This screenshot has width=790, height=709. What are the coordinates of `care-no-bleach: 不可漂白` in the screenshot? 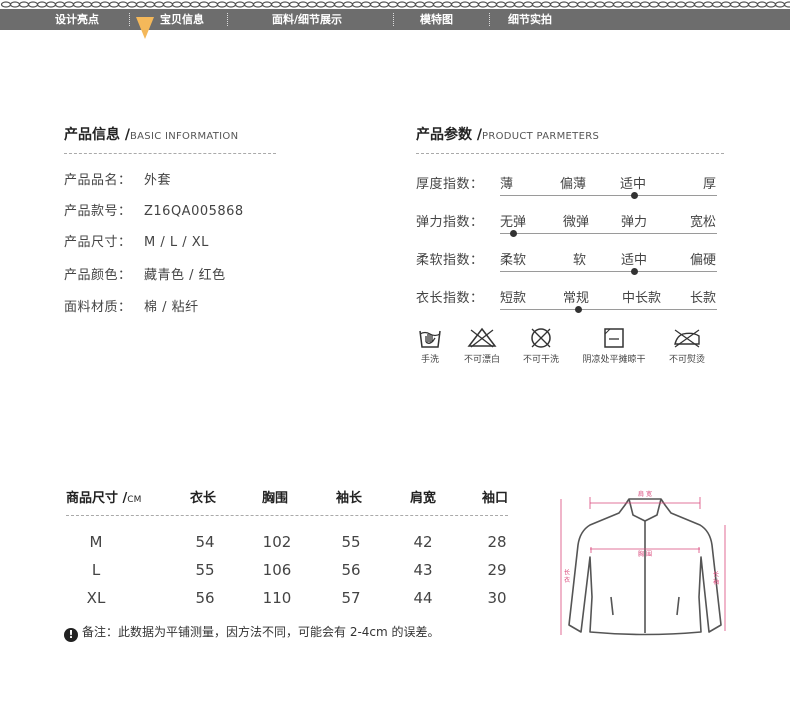 It's located at (482, 345).